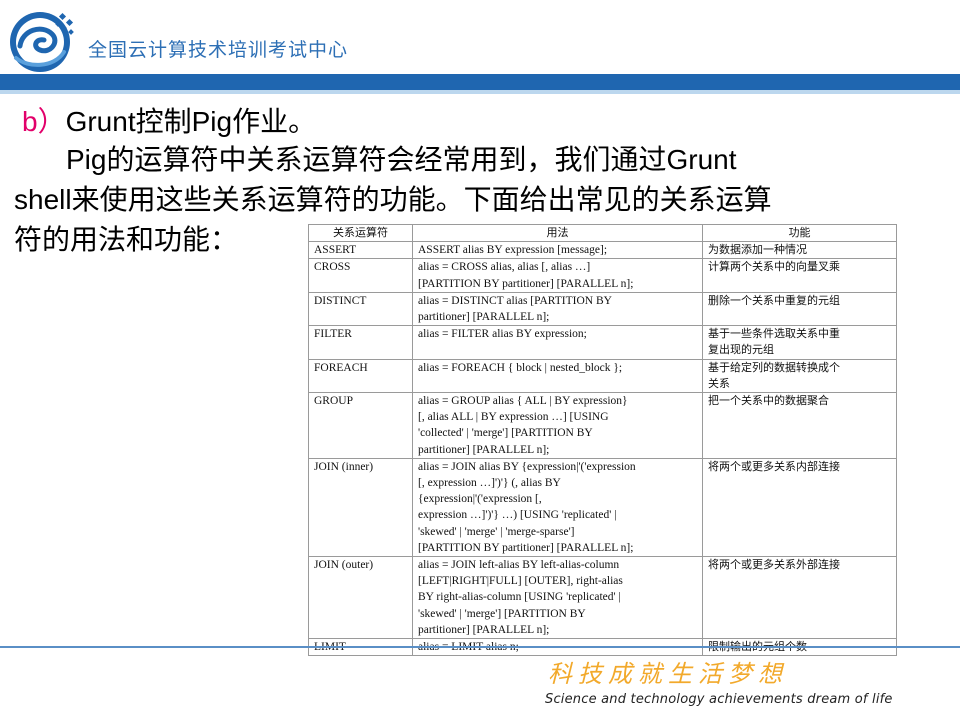 The width and height of the screenshot is (960, 720). Describe the element at coordinates (757, 250) in the screenshot. I see `cell-line: 为数据添加一种情况` at that location.